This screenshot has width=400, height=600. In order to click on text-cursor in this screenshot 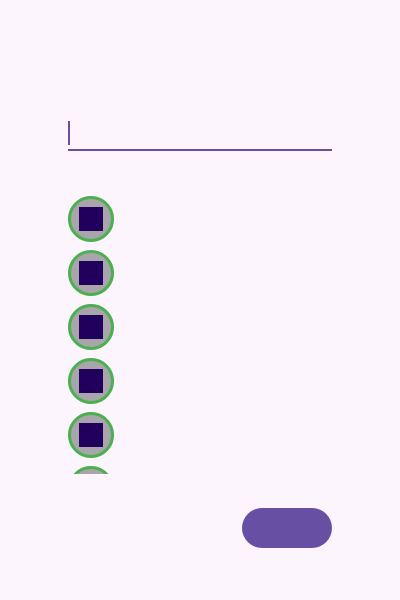, I will do `click(69, 133)`.